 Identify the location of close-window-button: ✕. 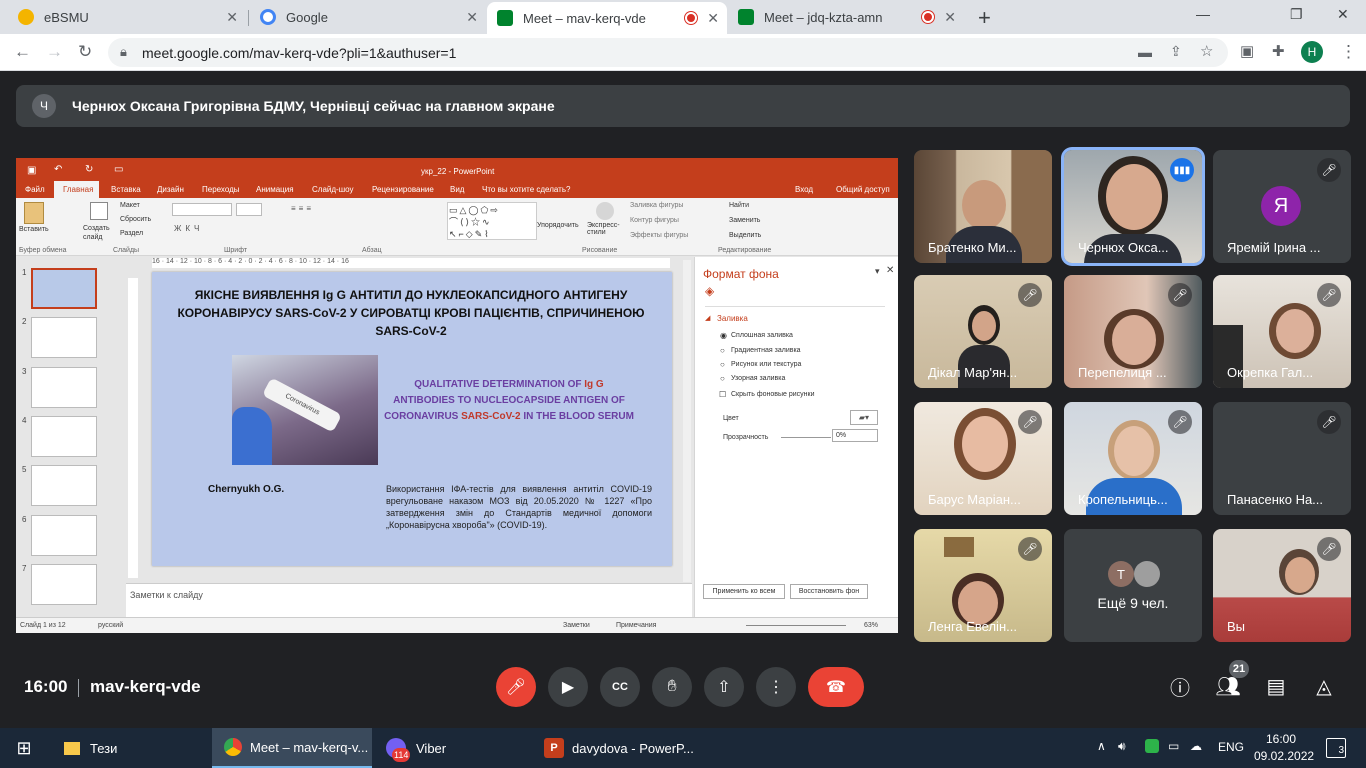
(1343, 14).